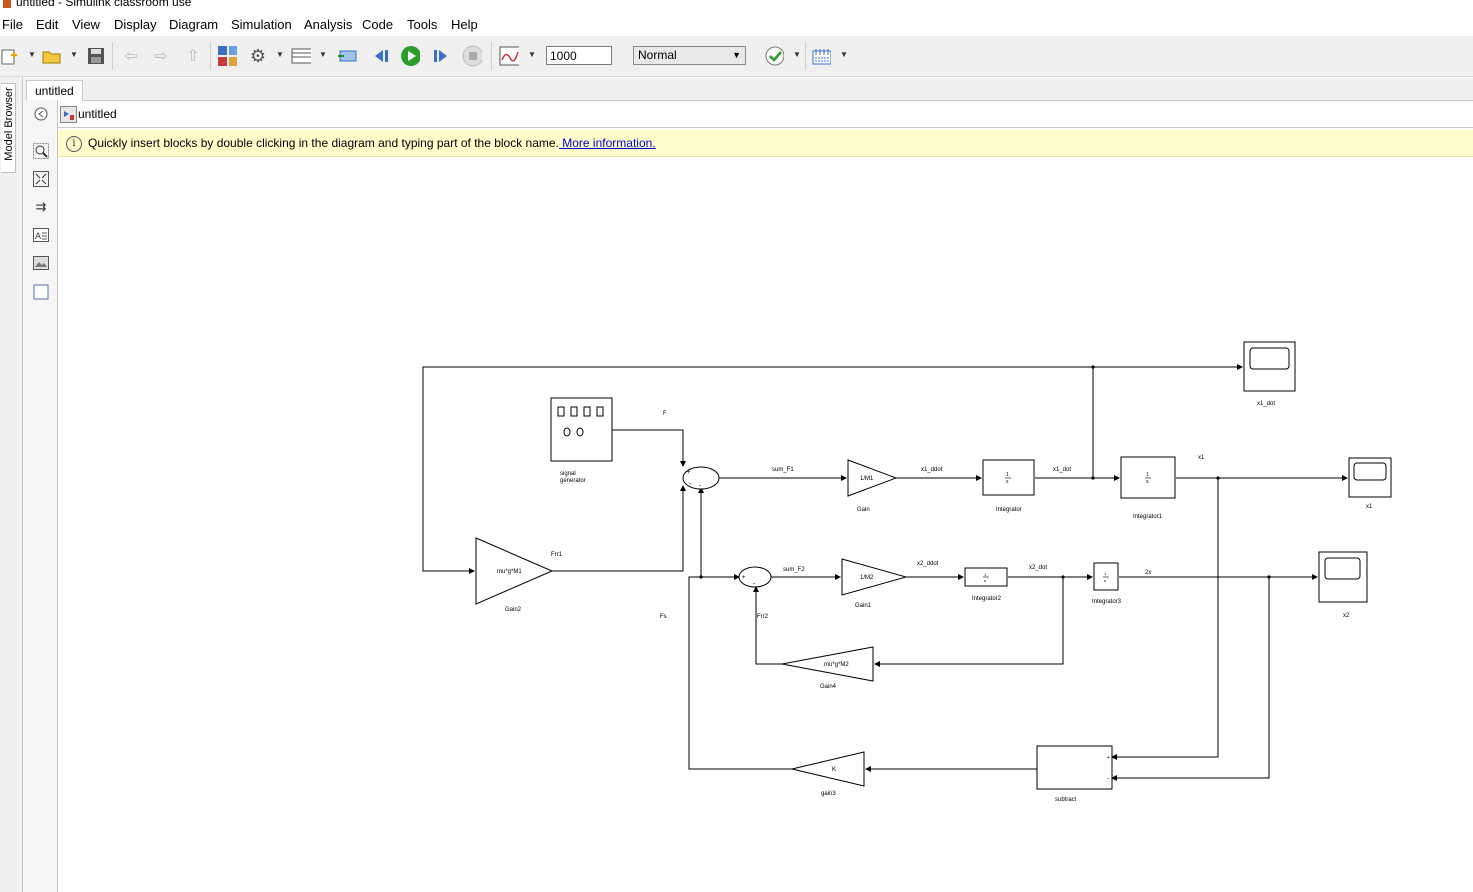 This screenshot has width=1473, height=892. Describe the element at coordinates (1369, 507) in the screenshot. I see `x1-scope-label: x1` at that location.